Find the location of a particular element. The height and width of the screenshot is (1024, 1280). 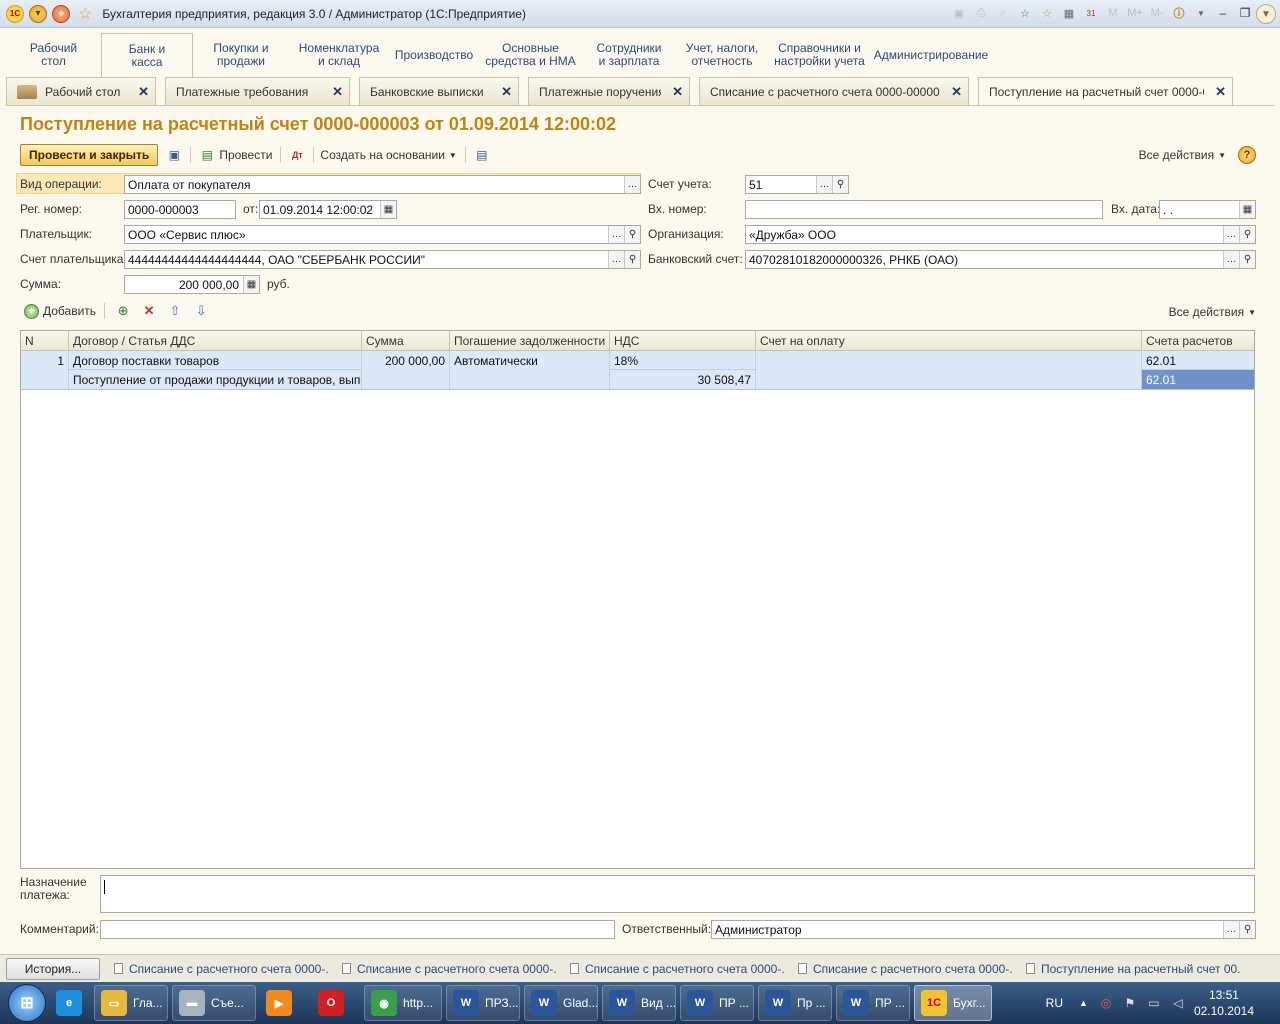

bank-account-field: 40702810182000000326, РНКБ (ОАО) … ⚲ is located at coordinates (1000, 259).